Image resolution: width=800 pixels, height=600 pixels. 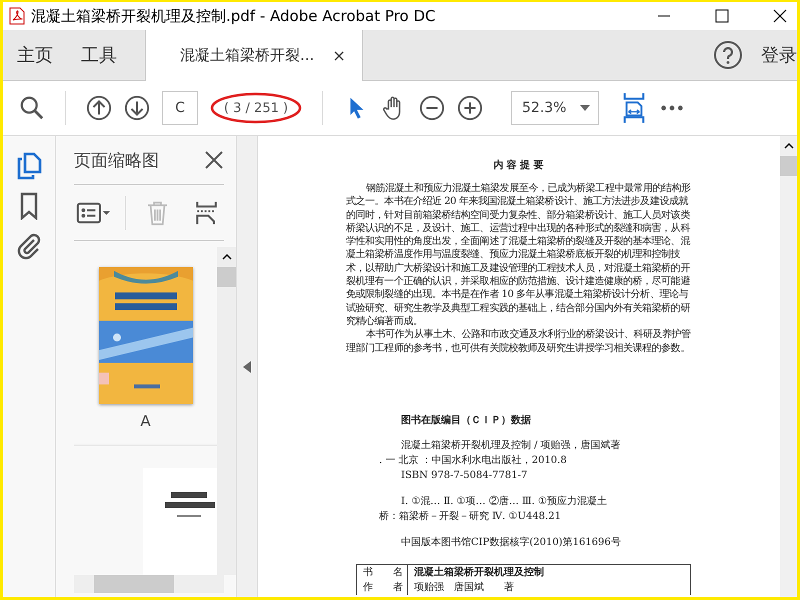 I want to click on cip-line: 桥：箱梁桥－开裂－研究 Ⅳ. ①U448.21, so click(x=470, y=517).